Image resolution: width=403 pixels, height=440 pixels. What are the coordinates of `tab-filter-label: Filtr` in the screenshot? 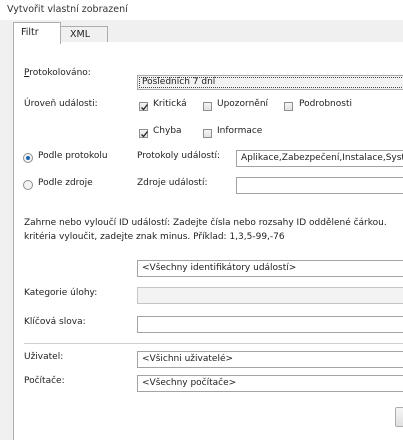 It's located at (30, 32).